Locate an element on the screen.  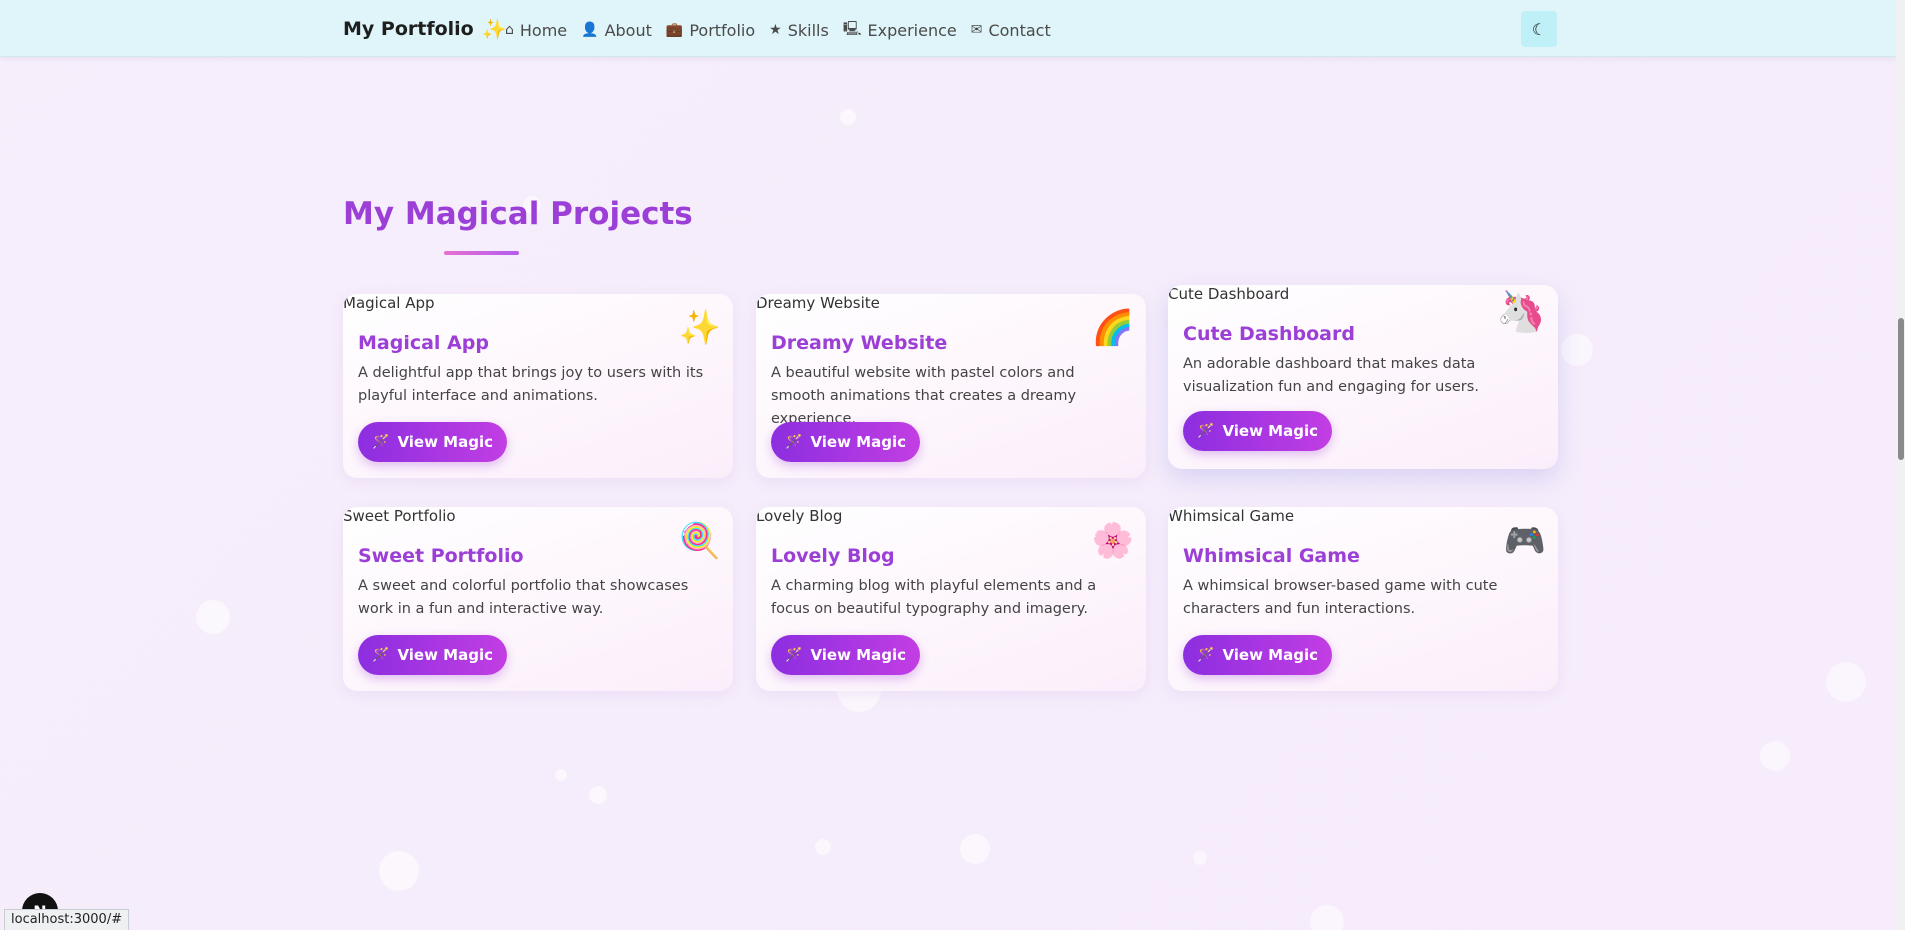
brand-label: My Portfolio is located at coordinates (408, 29).